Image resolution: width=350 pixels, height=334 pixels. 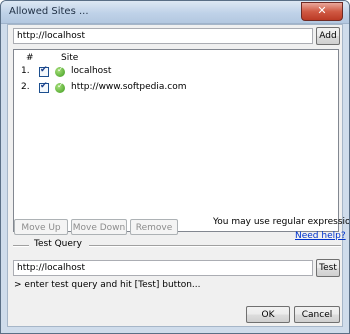 I want to click on cancel-button: Cancel, so click(x=317, y=314).